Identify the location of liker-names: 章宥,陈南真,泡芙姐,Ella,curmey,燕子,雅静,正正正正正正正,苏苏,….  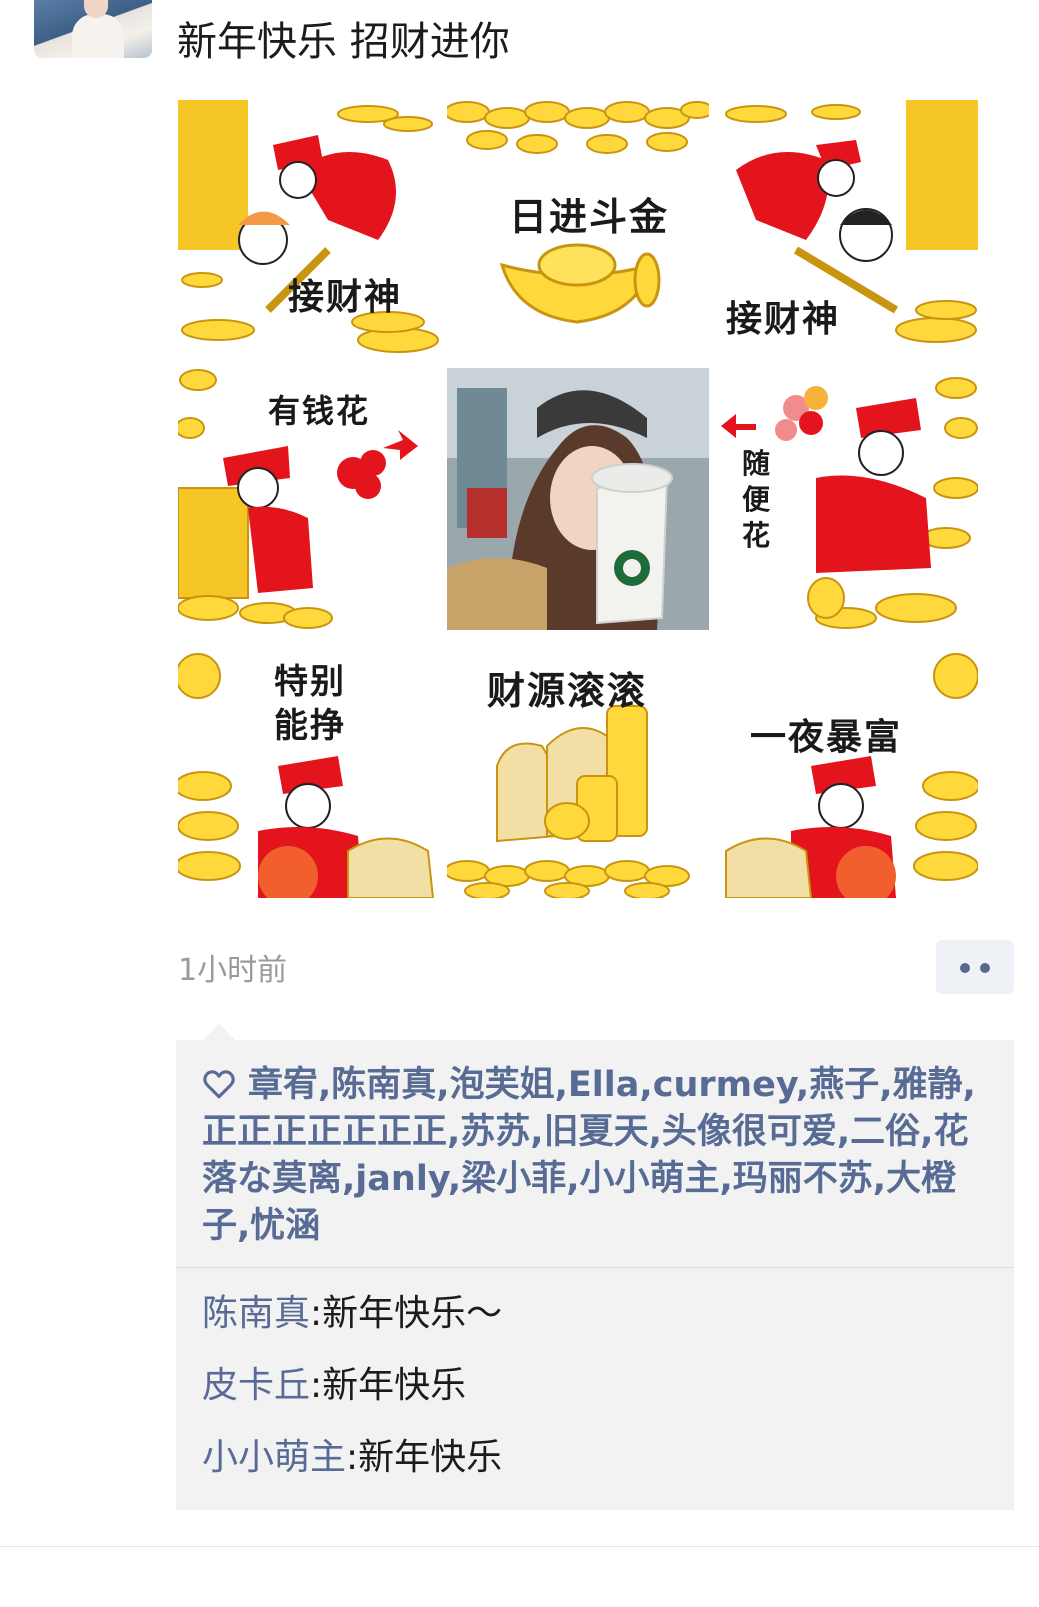
(589, 1155).